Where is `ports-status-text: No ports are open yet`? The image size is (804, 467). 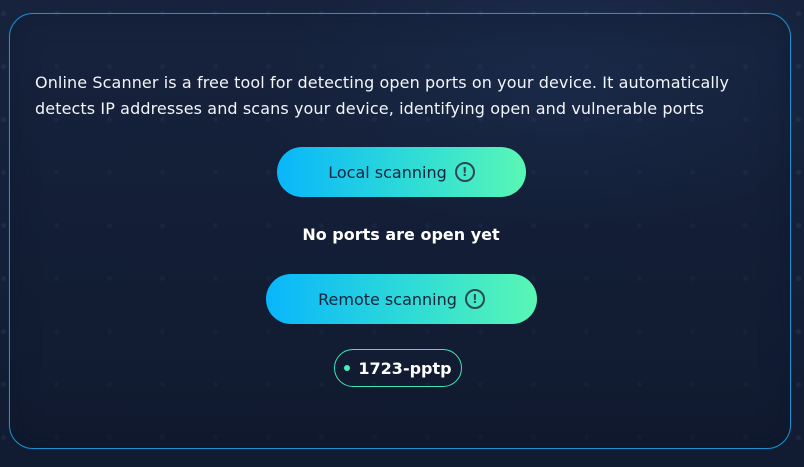 ports-status-text: No ports are open yet is located at coordinates (401, 234).